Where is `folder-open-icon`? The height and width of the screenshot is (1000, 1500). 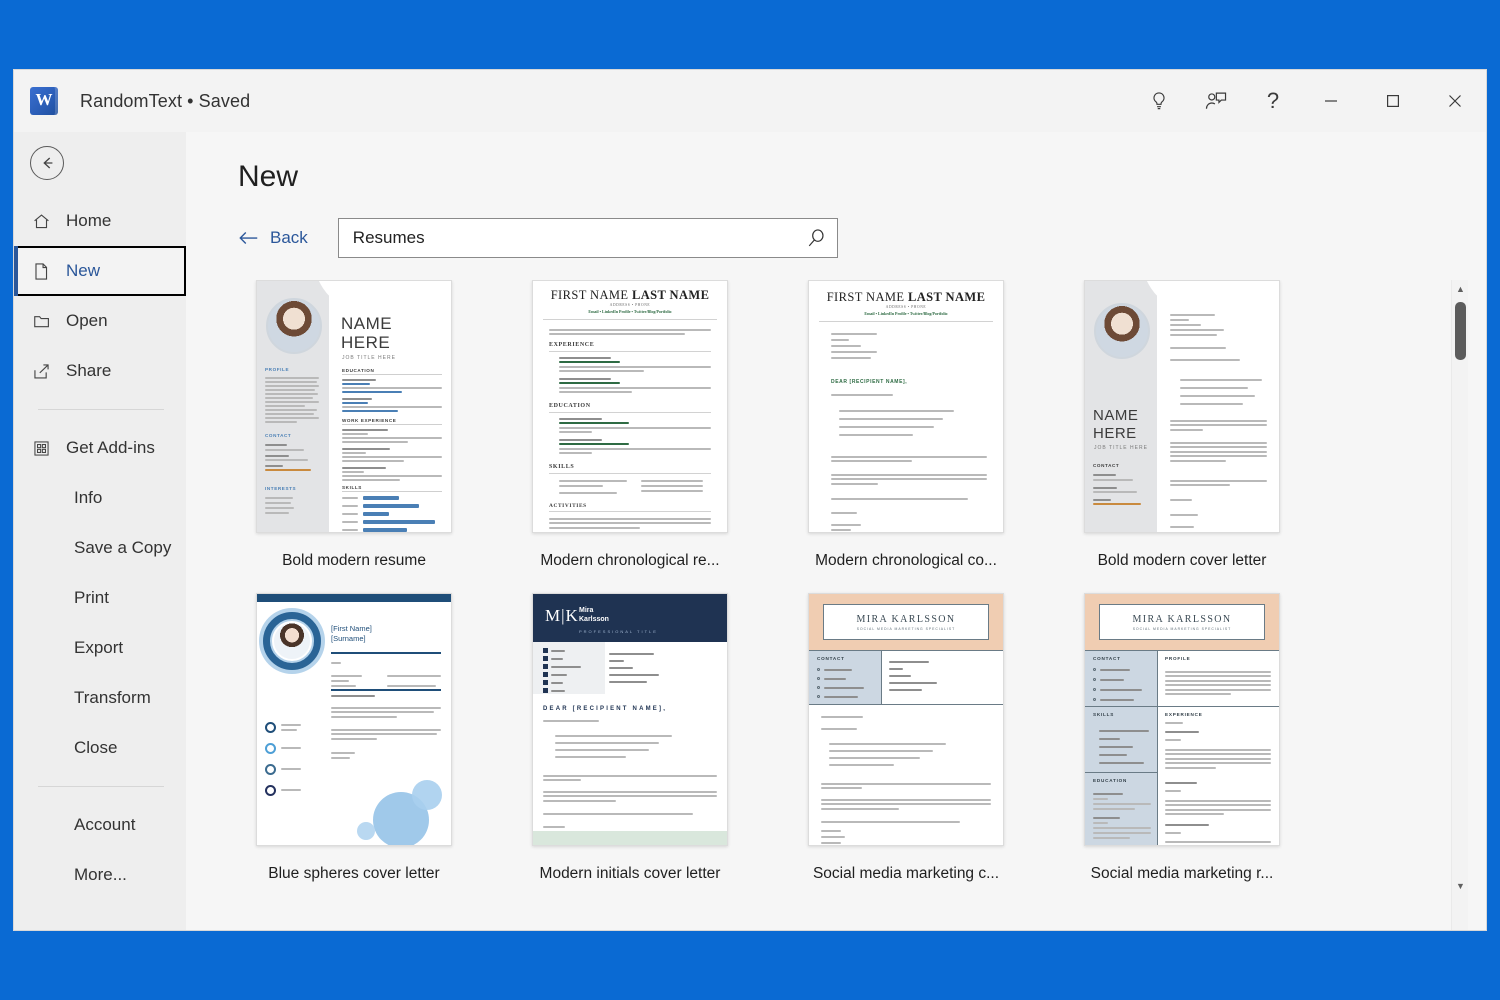 folder-open-icon is located at coordinates (45, 321).